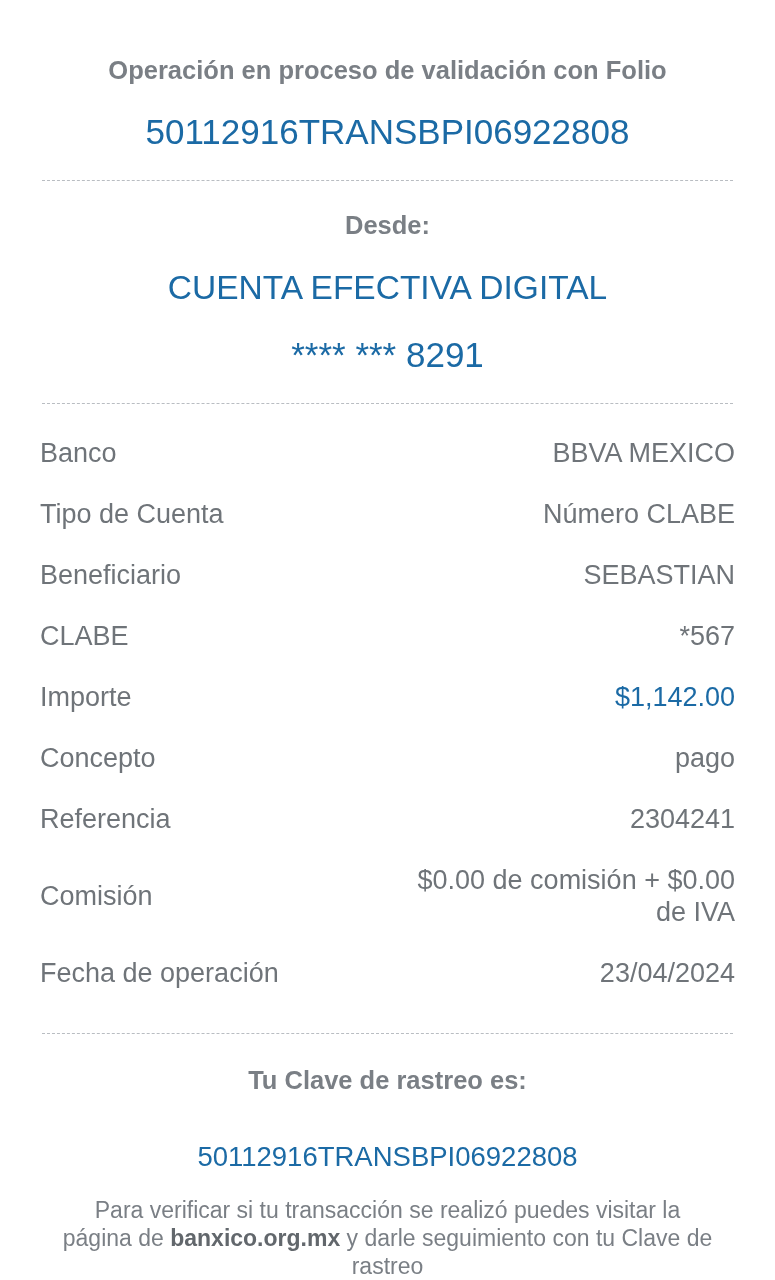  Describe the element at coordinates (387, 1157) in the screenshot. I see `tracking-code: 50112916TRANSBPI06922808` at that location.